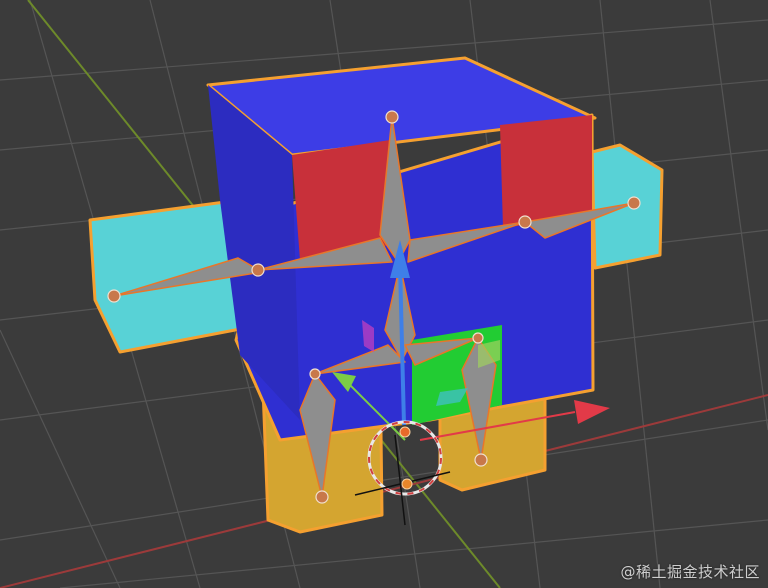 The image size is (768, 588). What do you see at coordinates (525, 222) in the screenshot?
I see `joint-elbow-r` at bounding box center [525, 222].